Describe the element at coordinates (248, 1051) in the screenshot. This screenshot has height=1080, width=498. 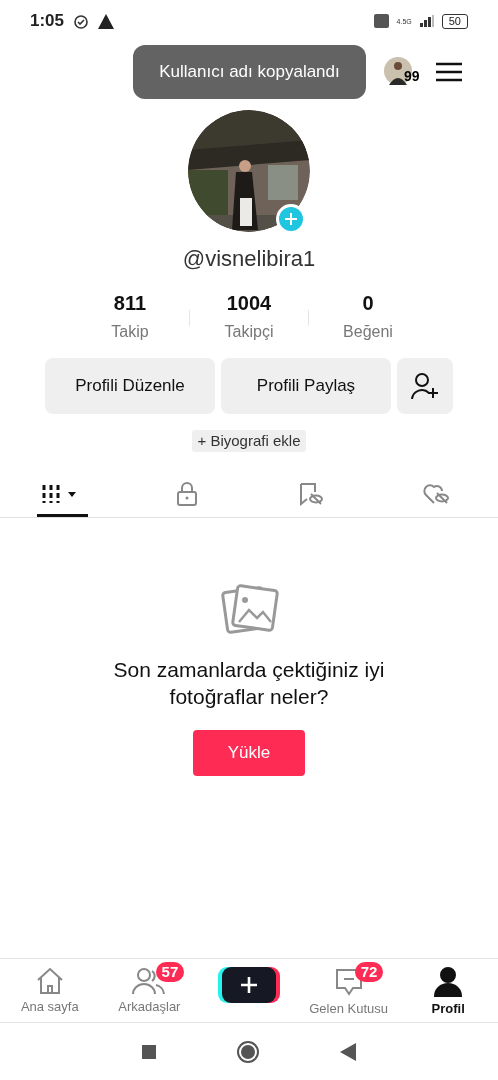
I see `home-button-icon` at that location.